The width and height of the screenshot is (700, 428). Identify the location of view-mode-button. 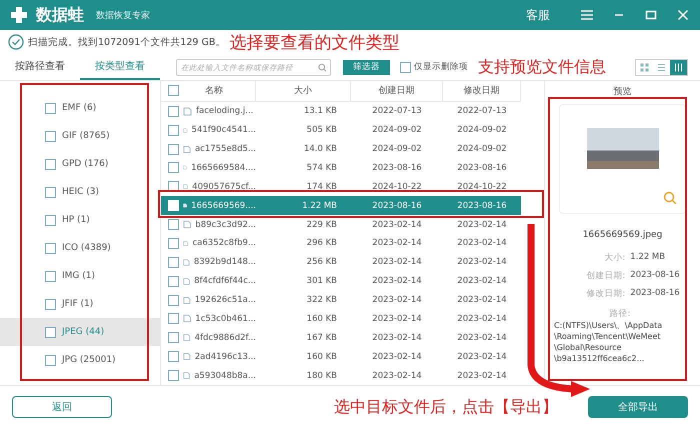
(678, 67).